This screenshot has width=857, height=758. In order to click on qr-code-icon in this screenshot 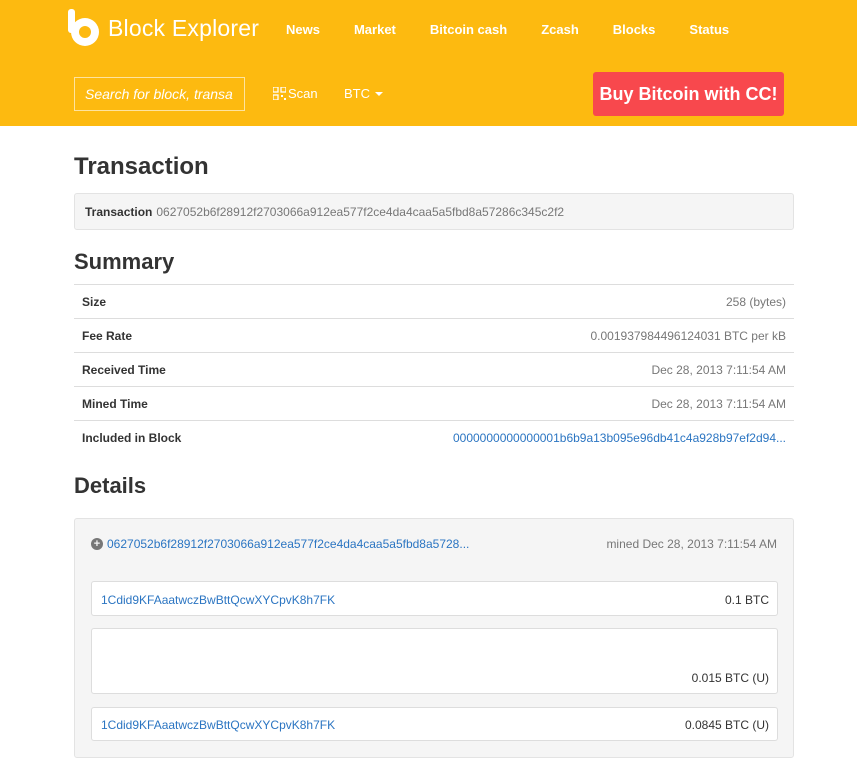, I will do `click(279, 93)`.